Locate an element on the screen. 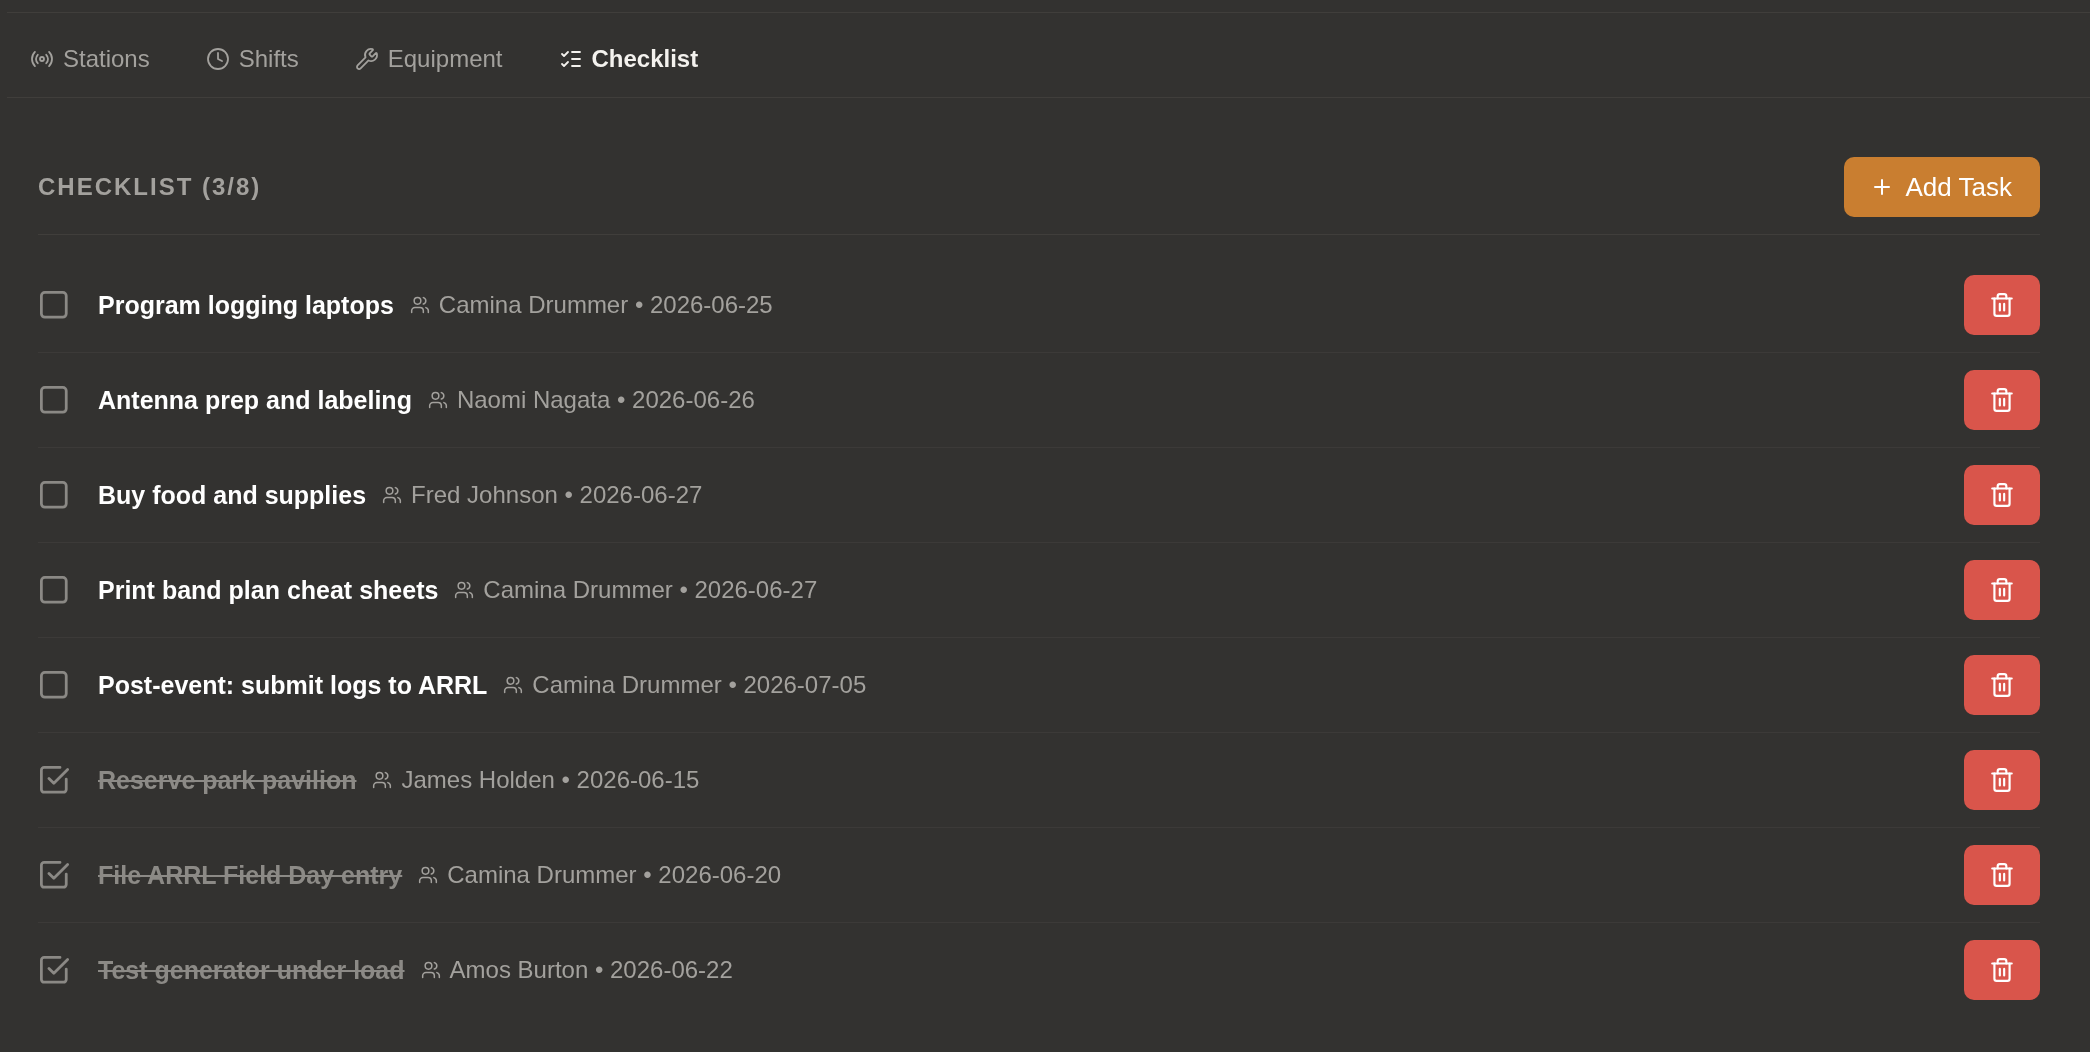 This screenshot has width=2090, height=1052. section-title: CHECKLIST (3/8) is located at coordinates (150, 187).